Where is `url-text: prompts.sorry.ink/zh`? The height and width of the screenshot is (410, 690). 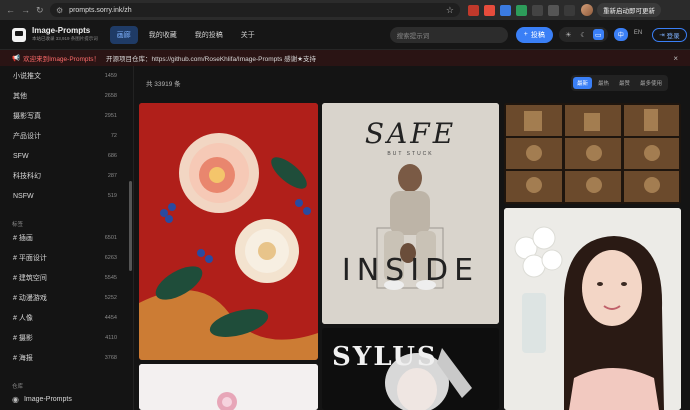
url-text: prompts.sorry.ink/zh is located at coordinates (100, 10).